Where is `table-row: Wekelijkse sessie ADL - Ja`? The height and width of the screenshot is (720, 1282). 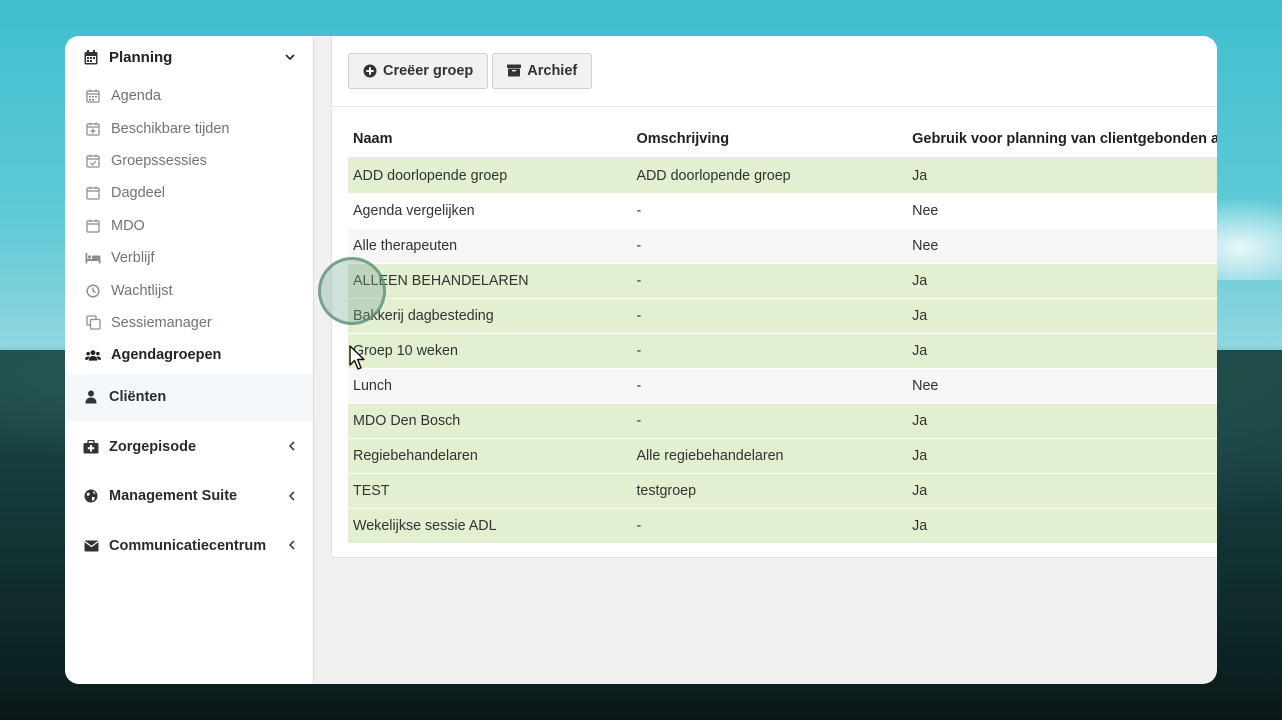 table-row: Wekelijkse sessie ADL - Ja is located at coordinates (782, 525).